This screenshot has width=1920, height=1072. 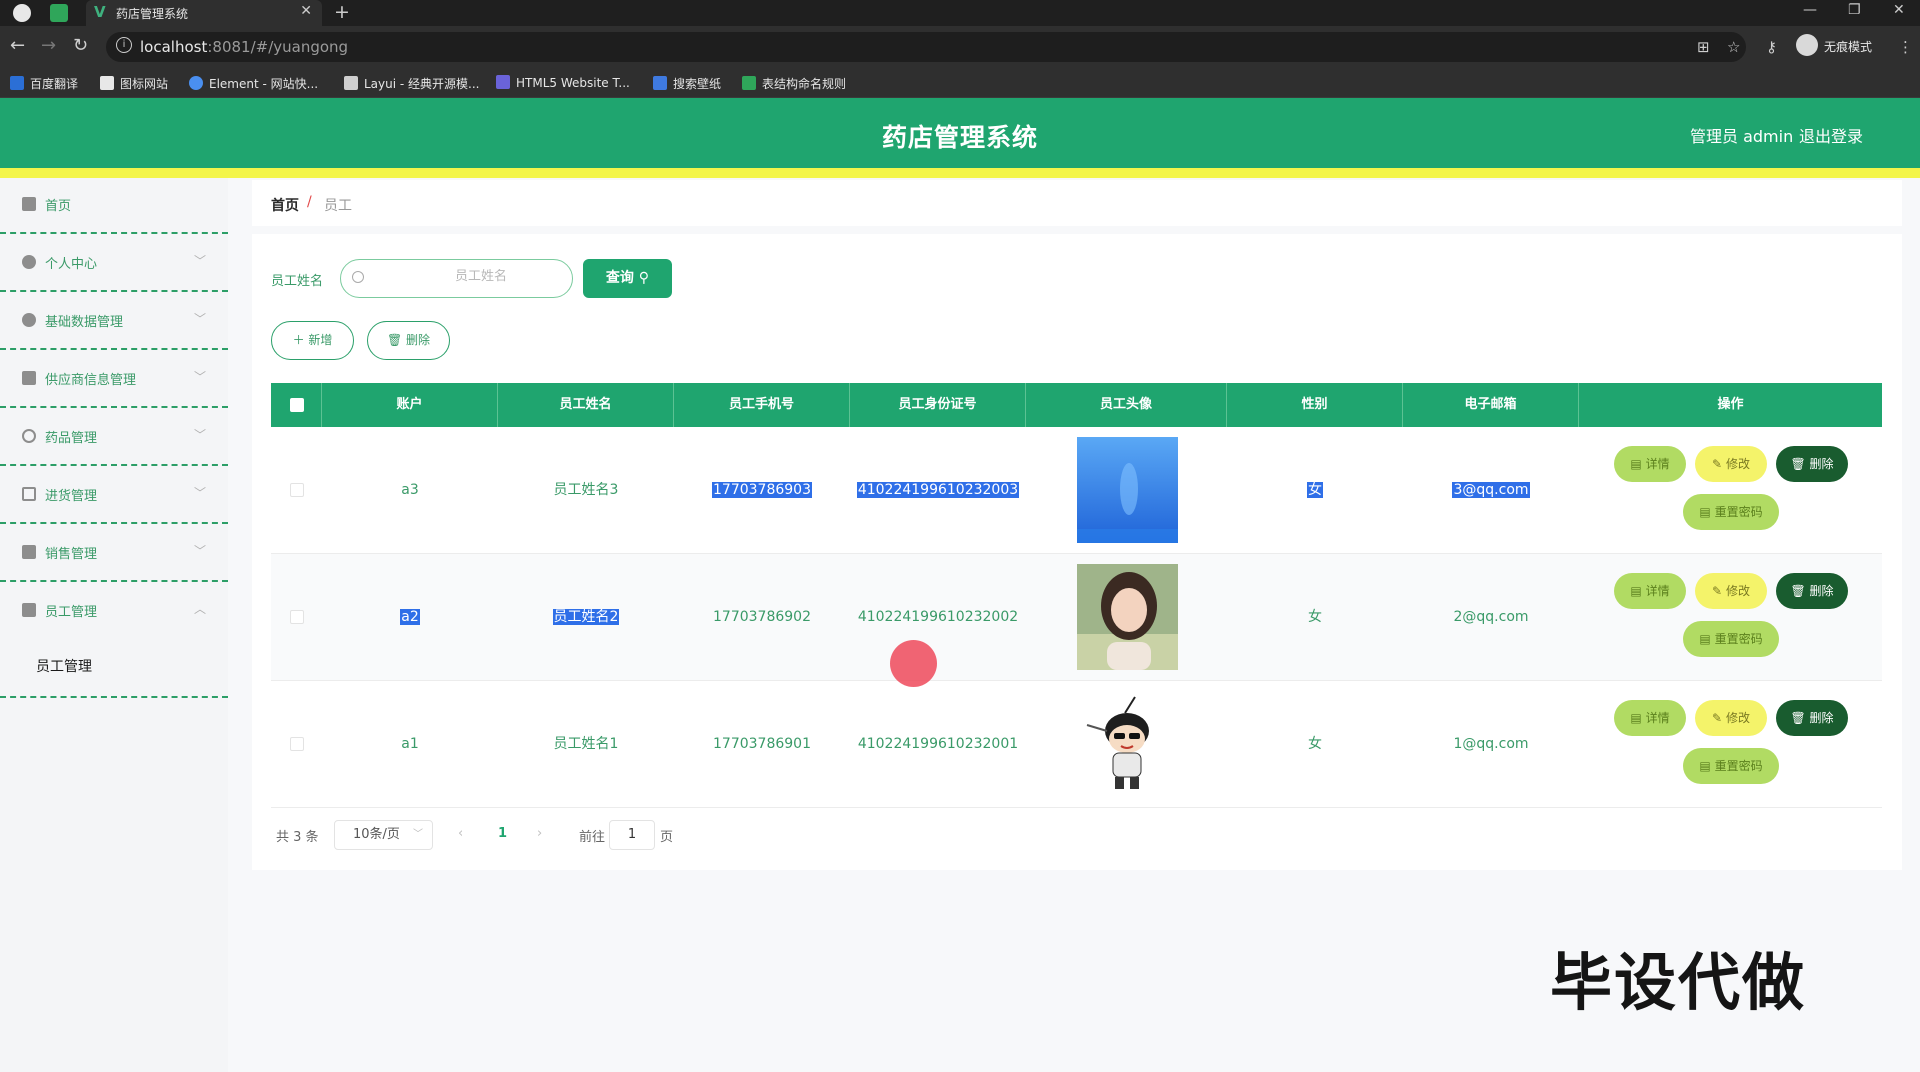 I want to click on sidebar-subitem-label: 员工管理, so click(x=64, y=667).